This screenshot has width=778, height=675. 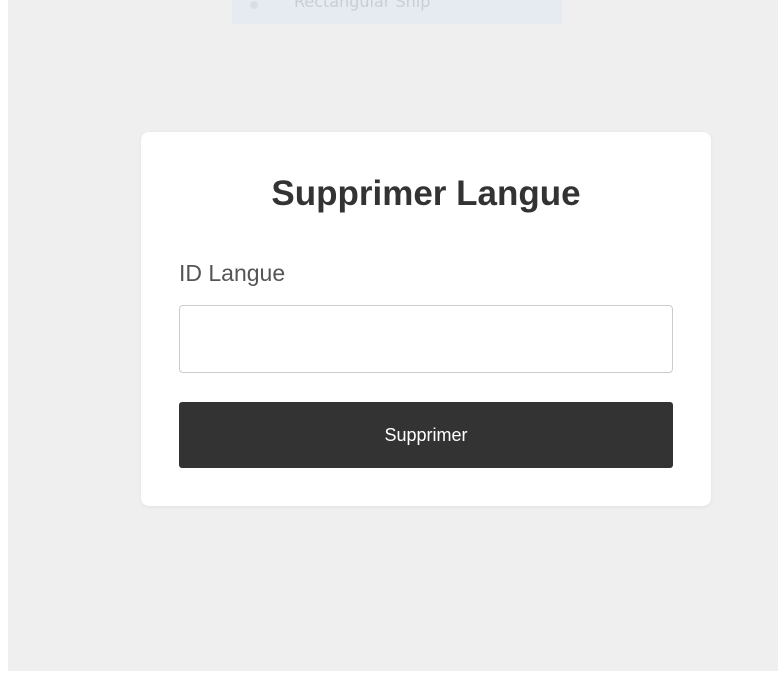 I want to click on record-dot-icon, so click(x=254, y=5).